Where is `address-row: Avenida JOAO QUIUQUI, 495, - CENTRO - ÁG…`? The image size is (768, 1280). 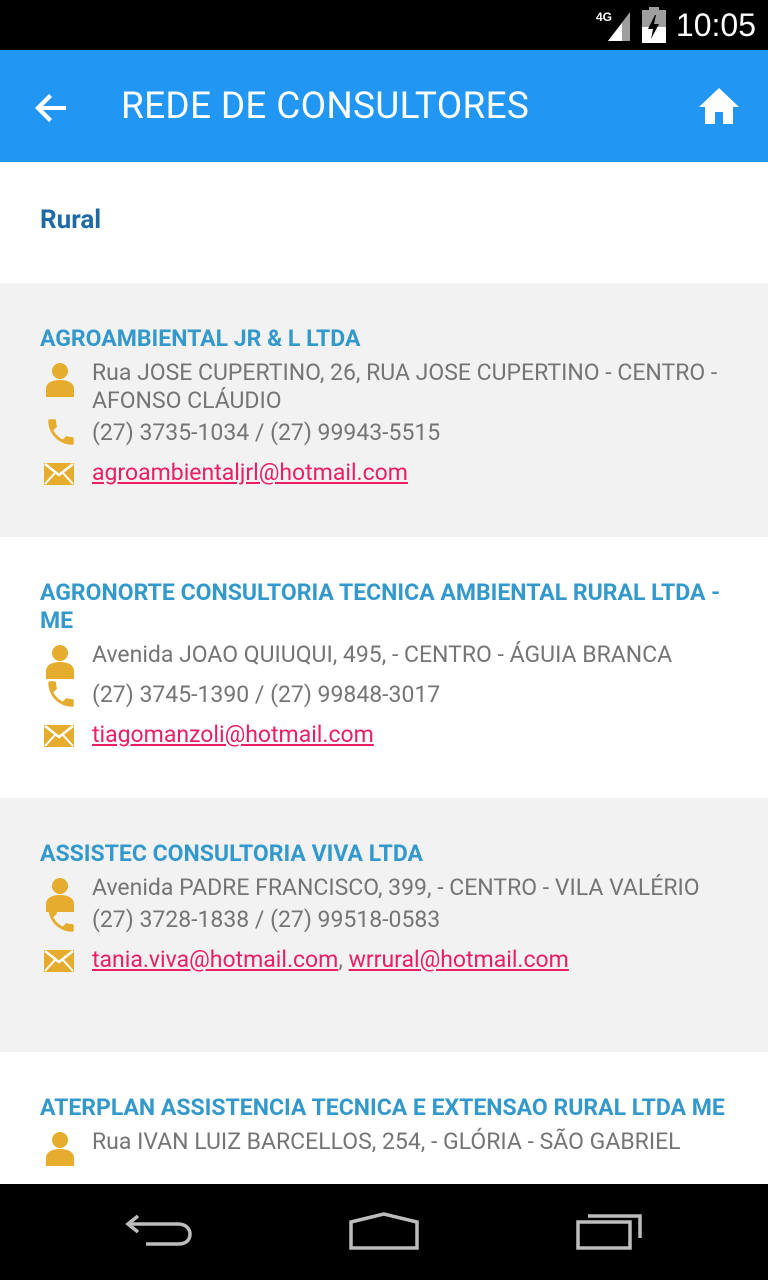 address-row: Avenida JOAO QUIUQUI, 495, - CENTRO - ÁG… is located at coordinates (384, 660).